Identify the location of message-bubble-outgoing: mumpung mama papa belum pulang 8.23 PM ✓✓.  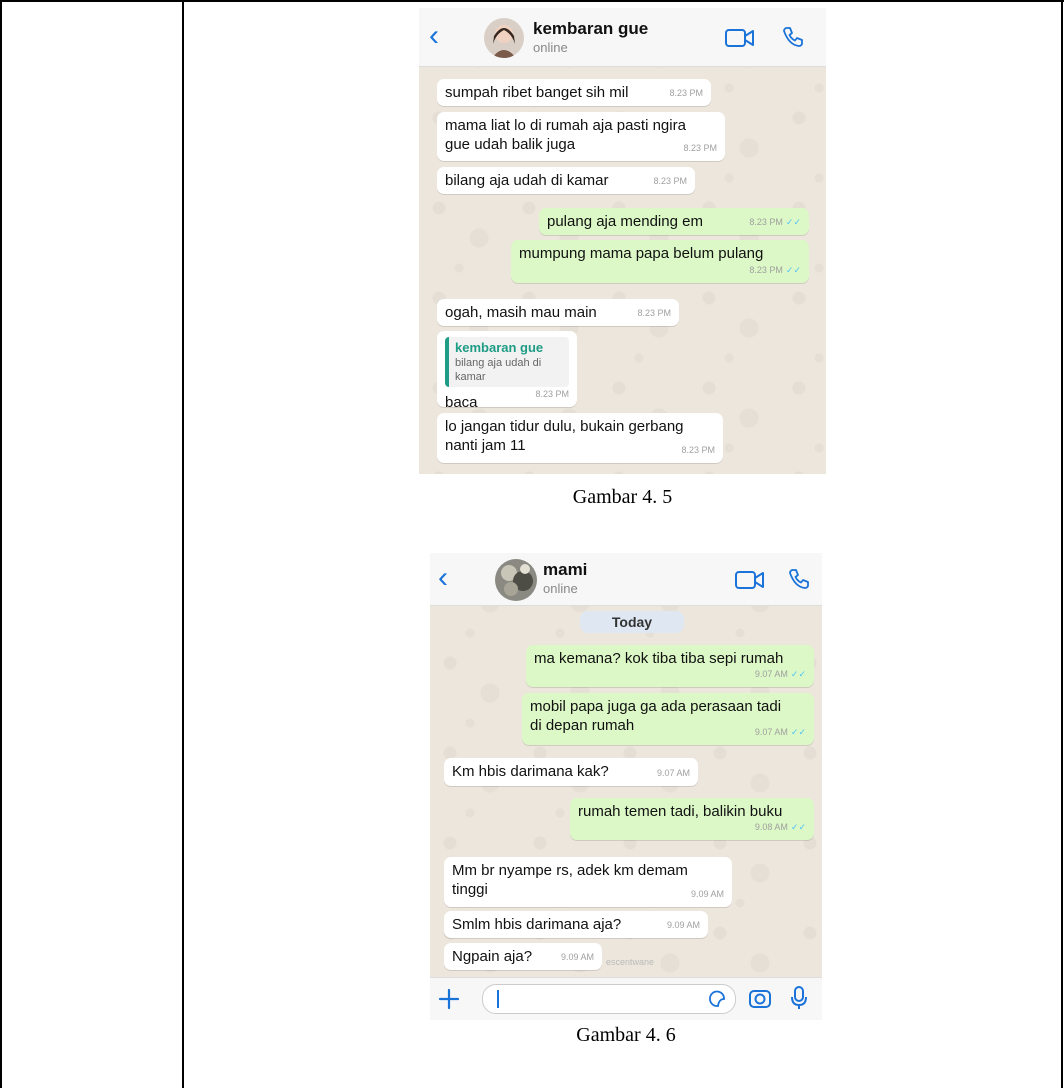
(660, 261).